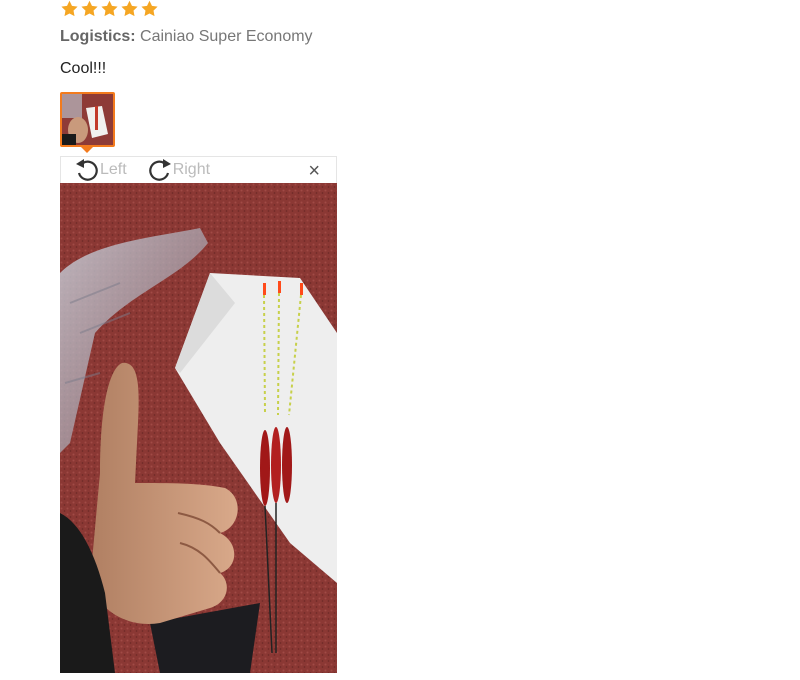 This screenshot has width=800, height=680. Describe the element at coordinates (98, 36) in the screenshot. I see `logistics-label: Logistics:` at that location.